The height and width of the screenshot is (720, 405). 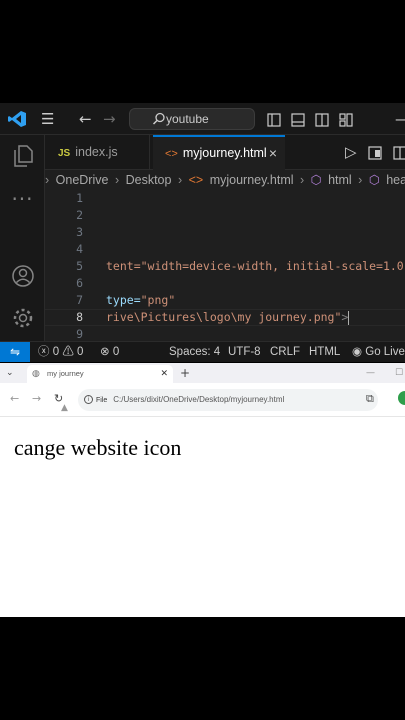 What do you see at coordinates (56, 352) in the screenshot?
I see `error-count: 0` at bounding box center [56, 352].